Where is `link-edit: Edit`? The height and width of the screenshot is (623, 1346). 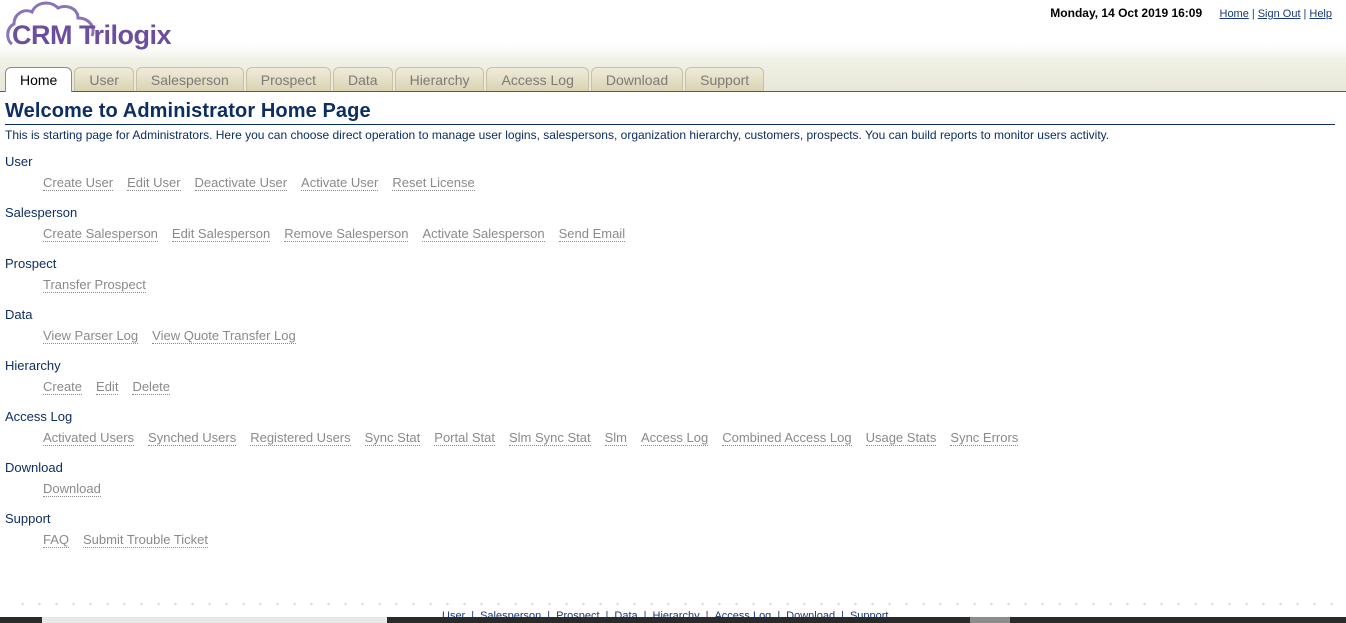 link-edit: Edit is located at coordinates (107, 387).